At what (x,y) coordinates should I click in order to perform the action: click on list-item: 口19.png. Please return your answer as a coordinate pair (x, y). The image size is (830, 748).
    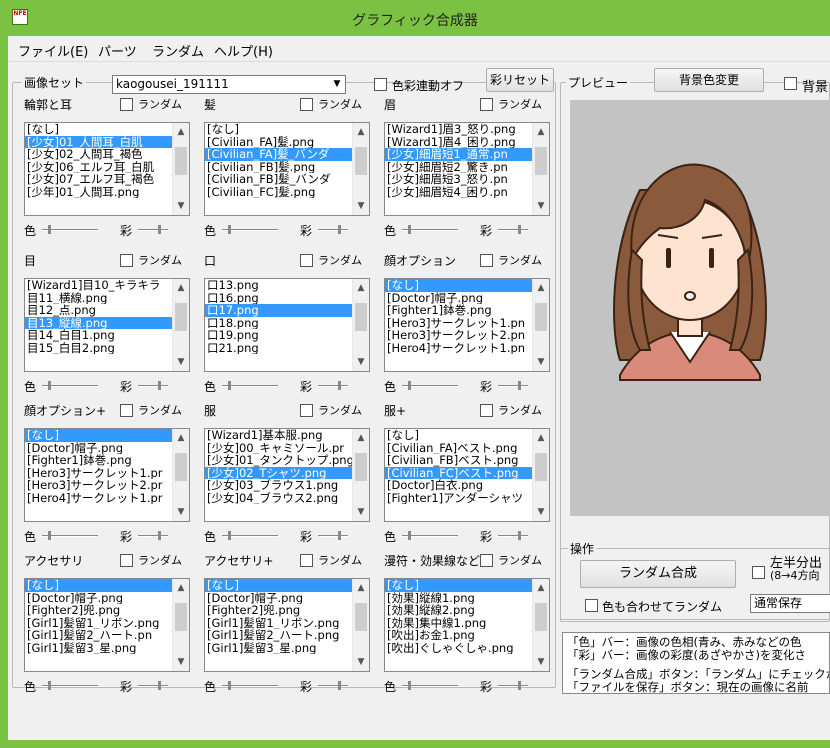
    Looking at the image, I should click on (287, 335).